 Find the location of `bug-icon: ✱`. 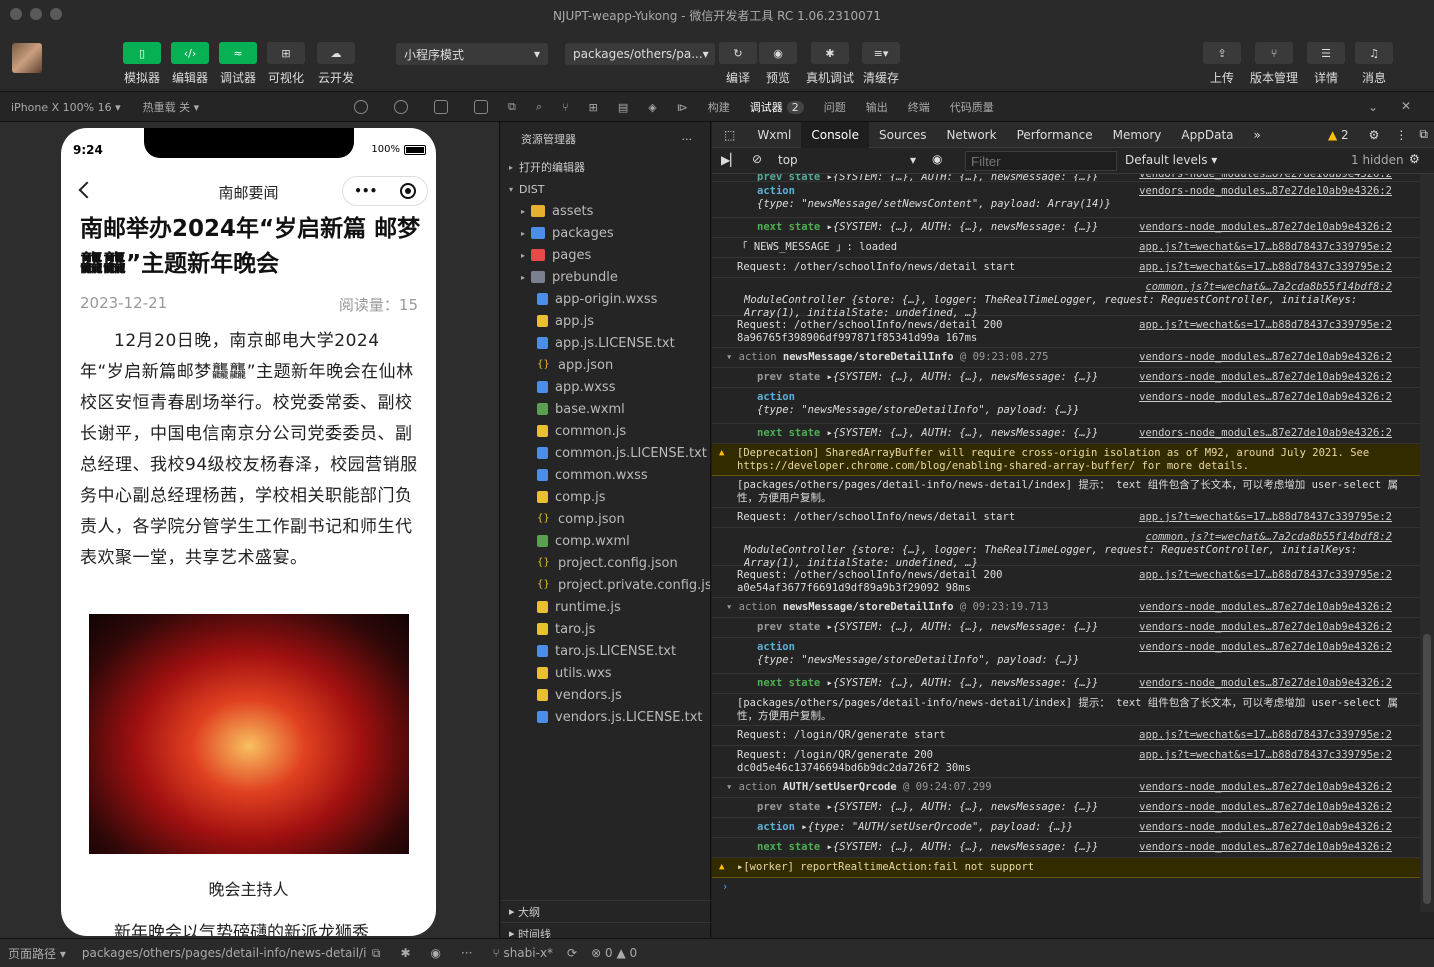

bug-icon: ✱ is located at coordinates (395, 953).